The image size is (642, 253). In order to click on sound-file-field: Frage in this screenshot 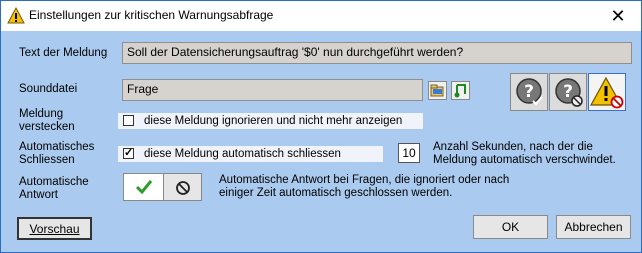, I will do `click(272, 90)`.